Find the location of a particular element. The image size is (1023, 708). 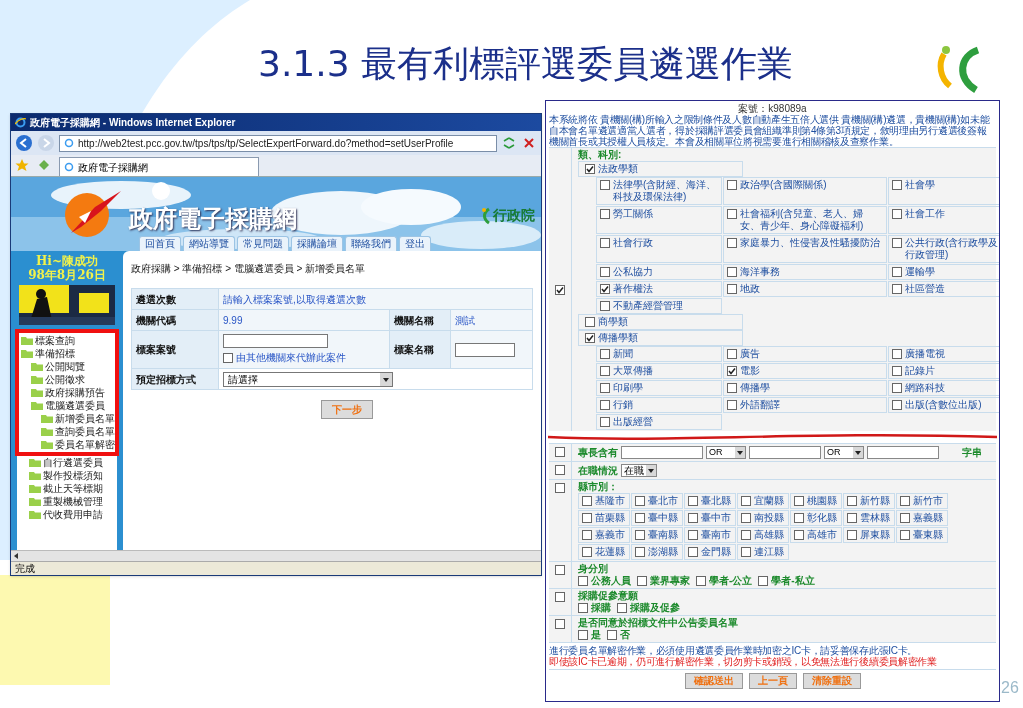

nav-tab: 聯絡我們 is located at coordinates (371, 243).